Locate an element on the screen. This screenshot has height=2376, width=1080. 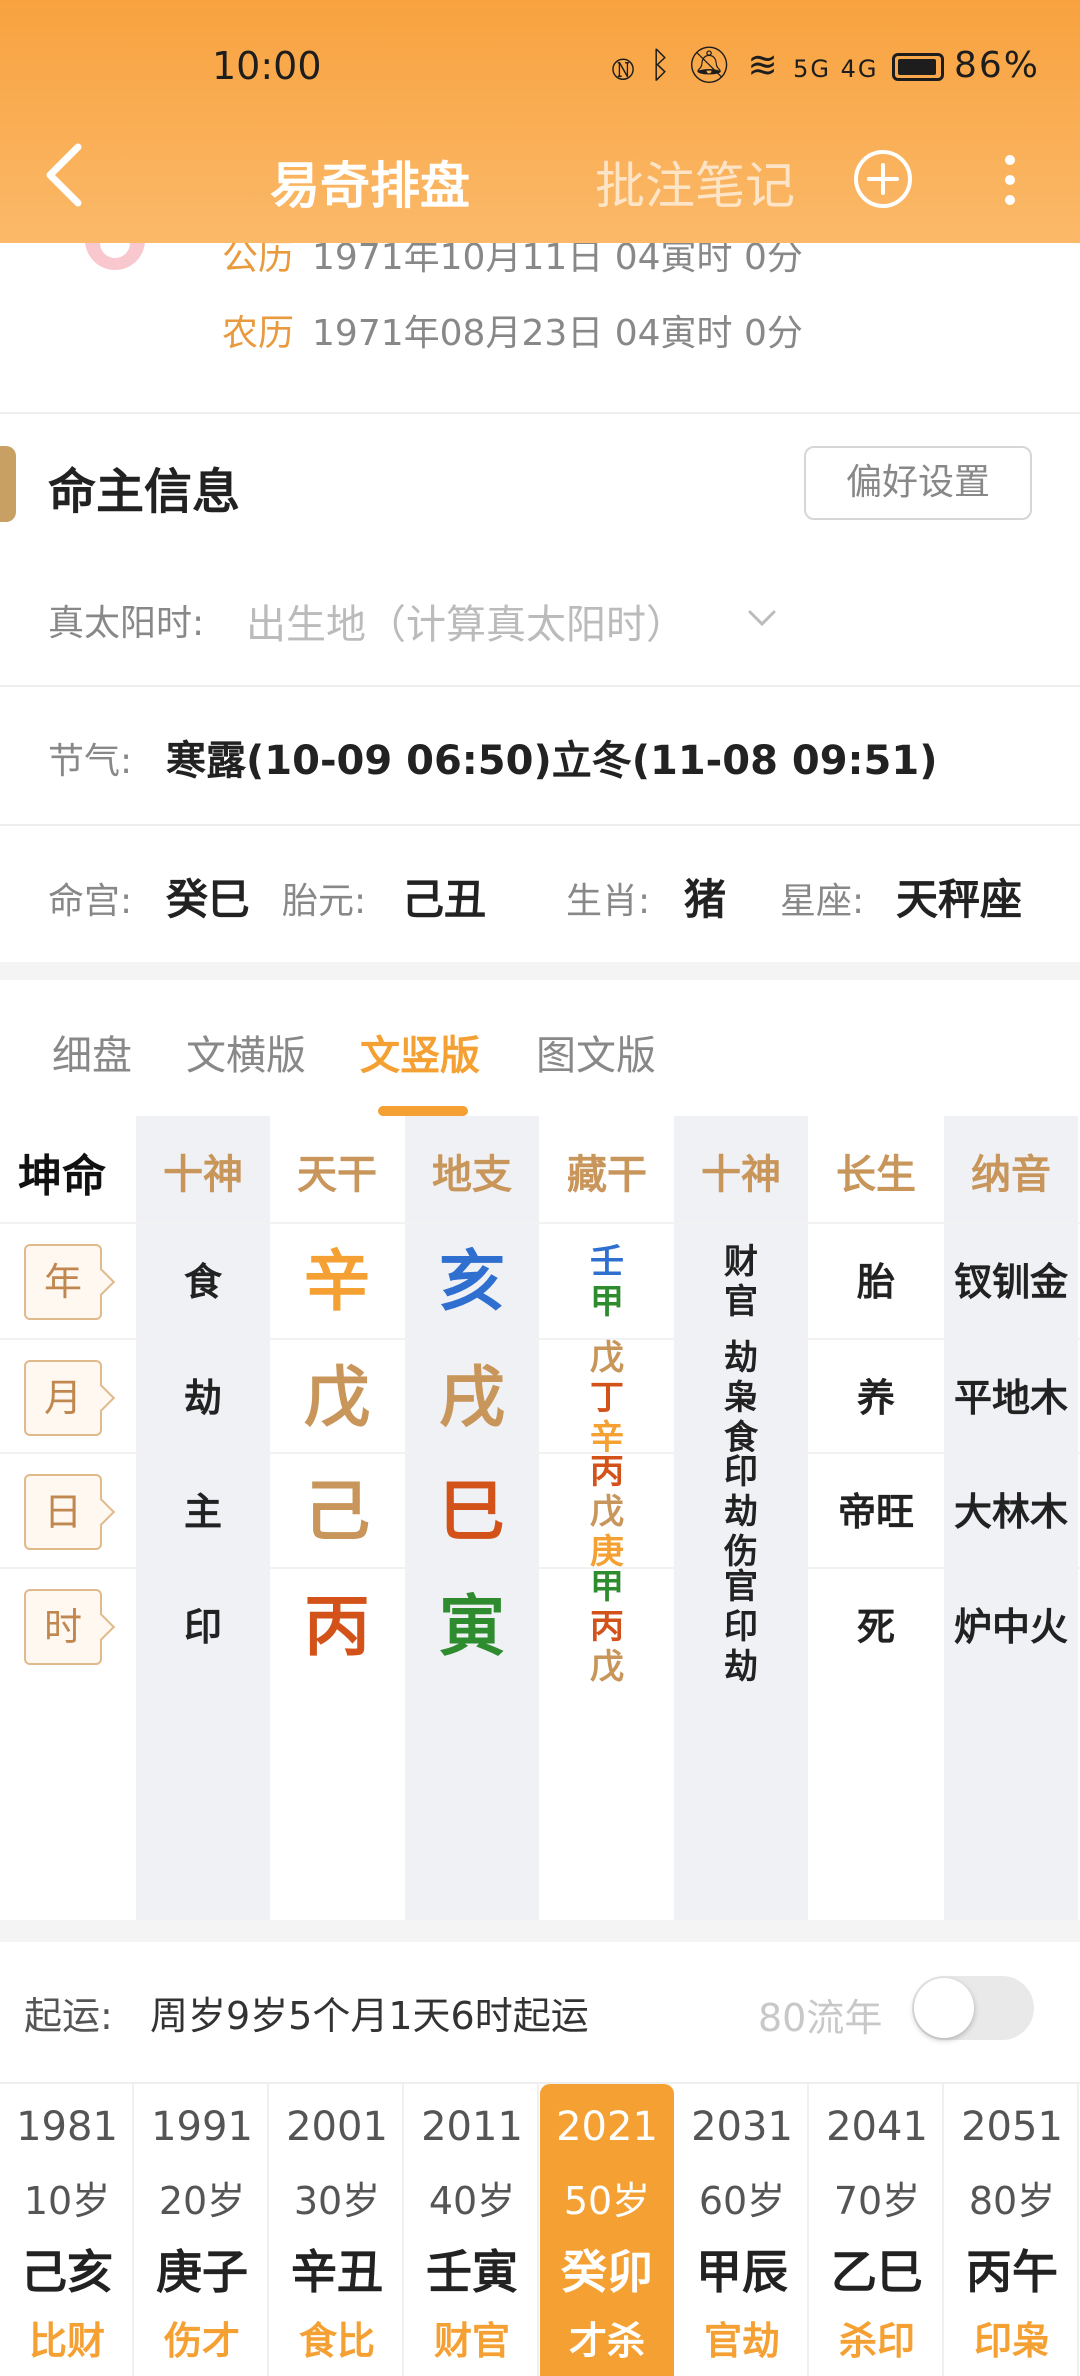
back-arrow-icon is located at coordinates (66, 175).